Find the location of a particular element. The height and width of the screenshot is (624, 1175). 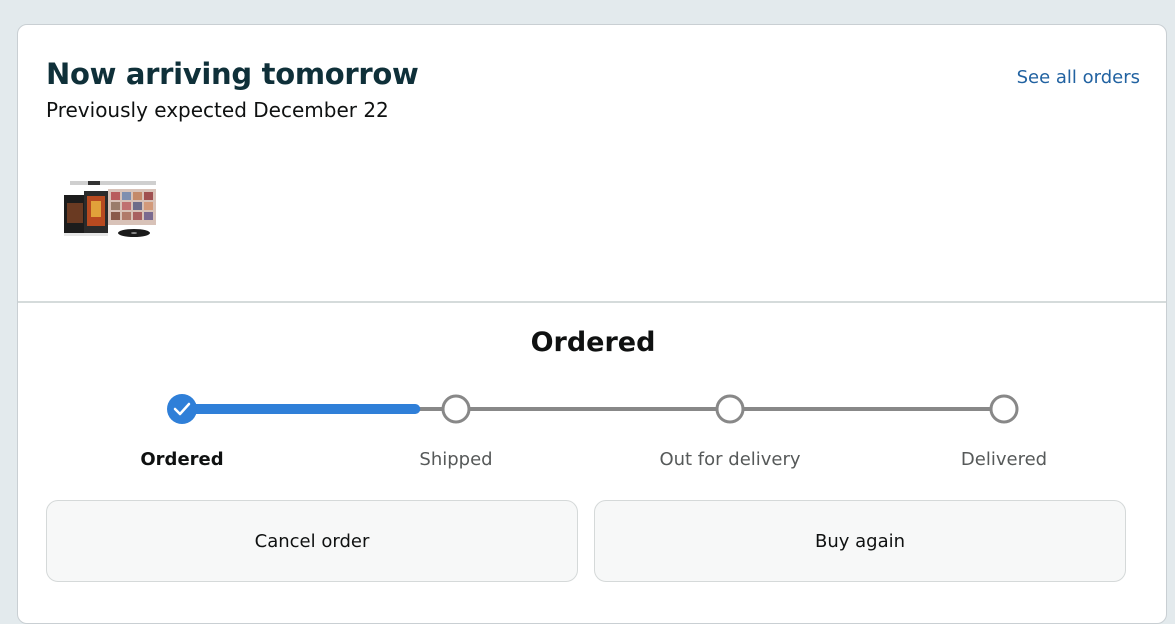

step-circle-delivered is located at coordinates (1004, 409).